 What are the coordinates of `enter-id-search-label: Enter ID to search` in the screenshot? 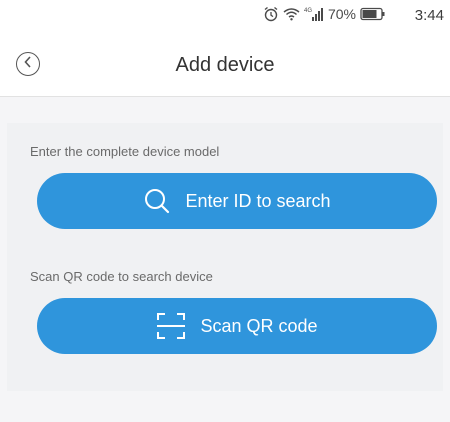 It's located at (258, 200).